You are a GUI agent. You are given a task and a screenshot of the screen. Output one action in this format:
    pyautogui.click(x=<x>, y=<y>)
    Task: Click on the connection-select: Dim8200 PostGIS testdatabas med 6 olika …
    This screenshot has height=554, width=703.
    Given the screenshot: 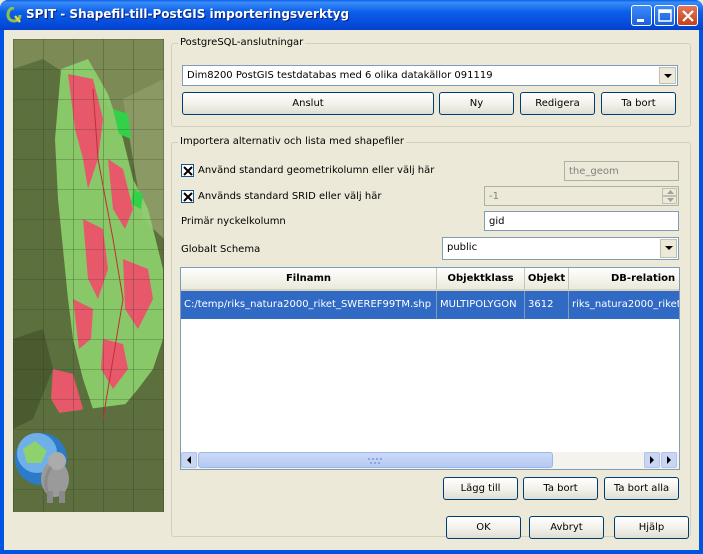 What is the action you would take?
    pyautogui.click(x=430, y=75)
    